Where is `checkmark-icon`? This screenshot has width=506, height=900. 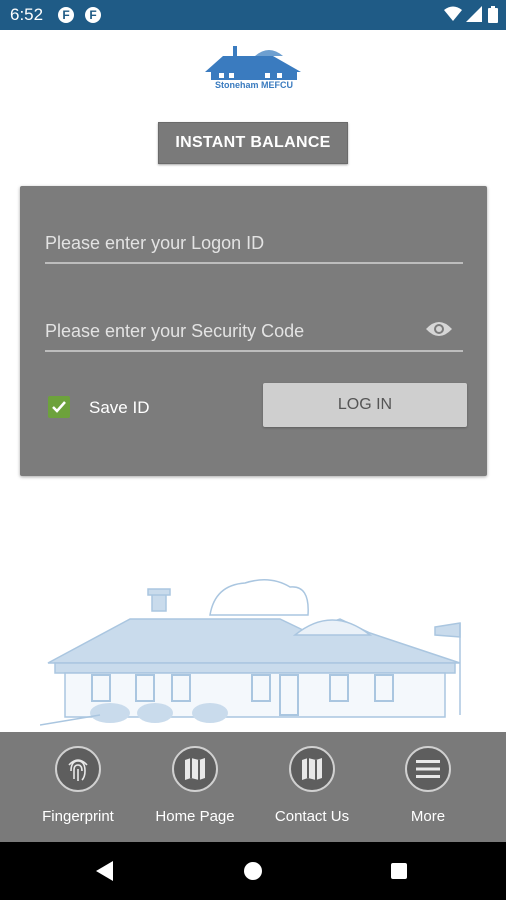
checkmark-icon is located at coordinates (59, 407).